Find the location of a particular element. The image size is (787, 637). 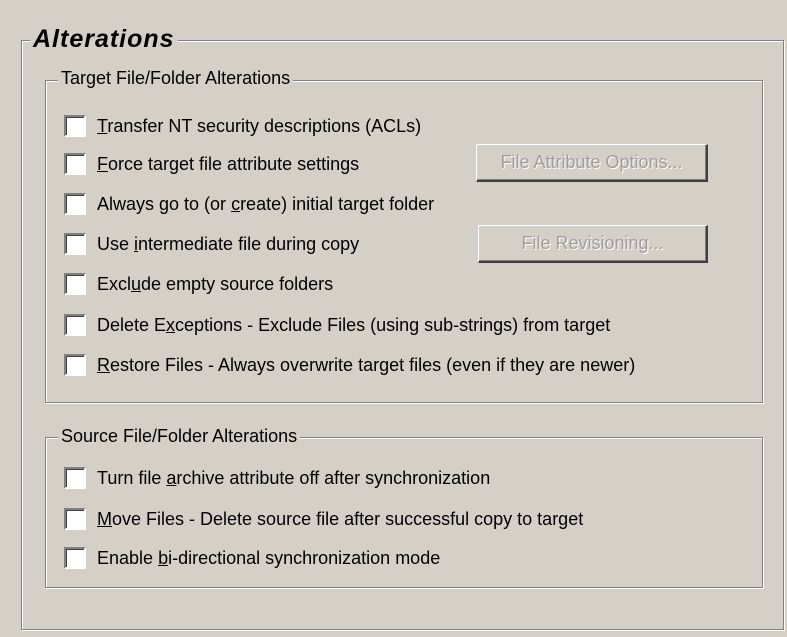

option-transfer-nt-security: Transfer NT security descriptions (ACLs) is located at coordinates (242, 126).